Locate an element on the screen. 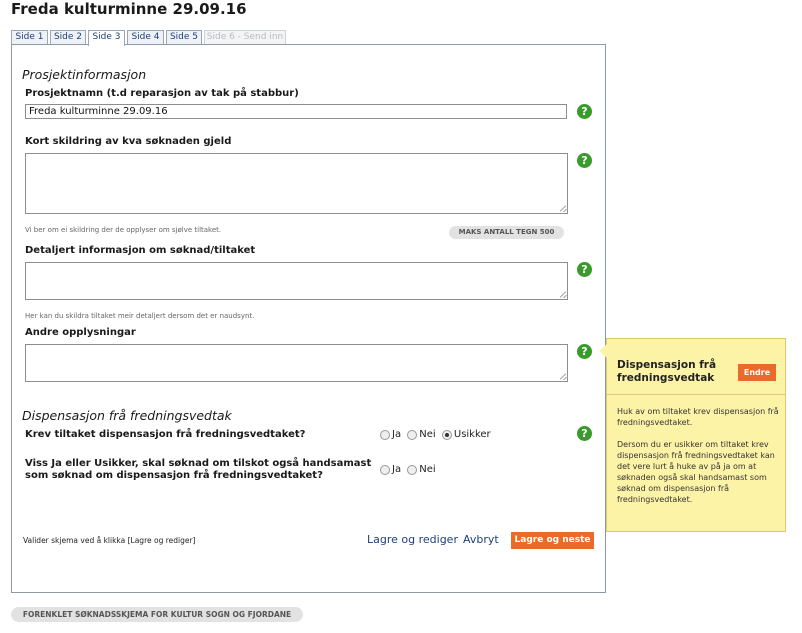  radio-usikker: Usikker is located at coordinates (466, 434).